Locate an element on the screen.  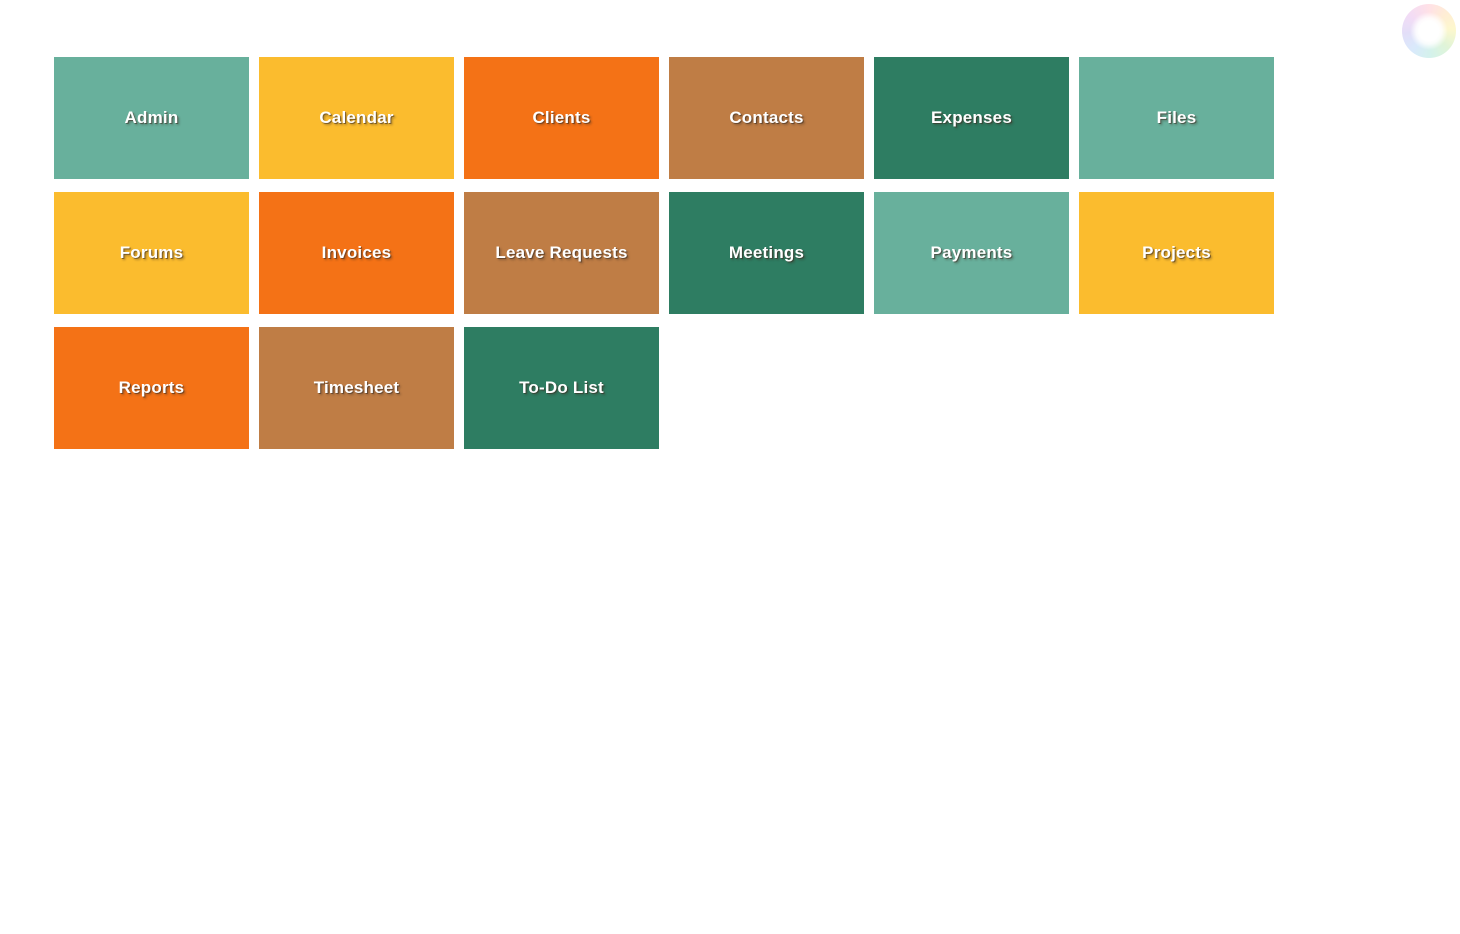
module-tile: Files is located at coordinates (1176, 118).